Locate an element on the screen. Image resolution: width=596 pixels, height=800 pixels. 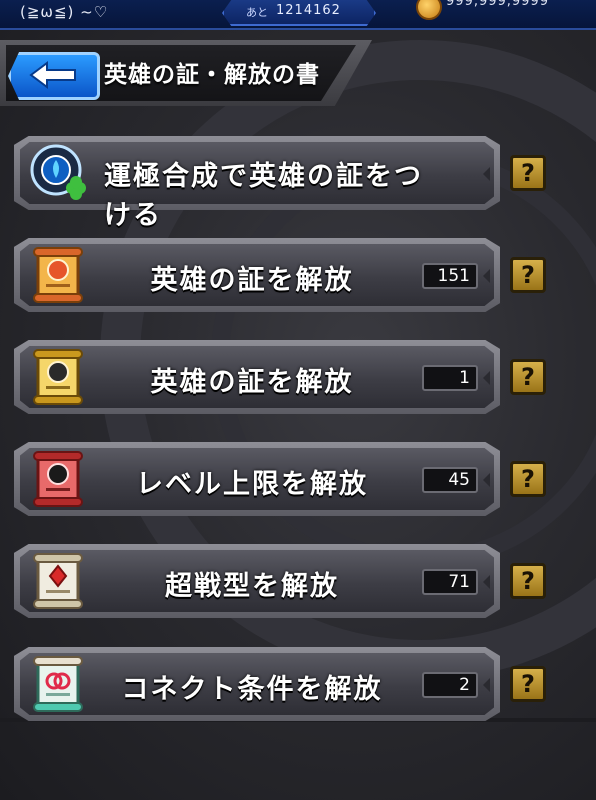
back-arrow-icon is located at coordinates (52, 75).